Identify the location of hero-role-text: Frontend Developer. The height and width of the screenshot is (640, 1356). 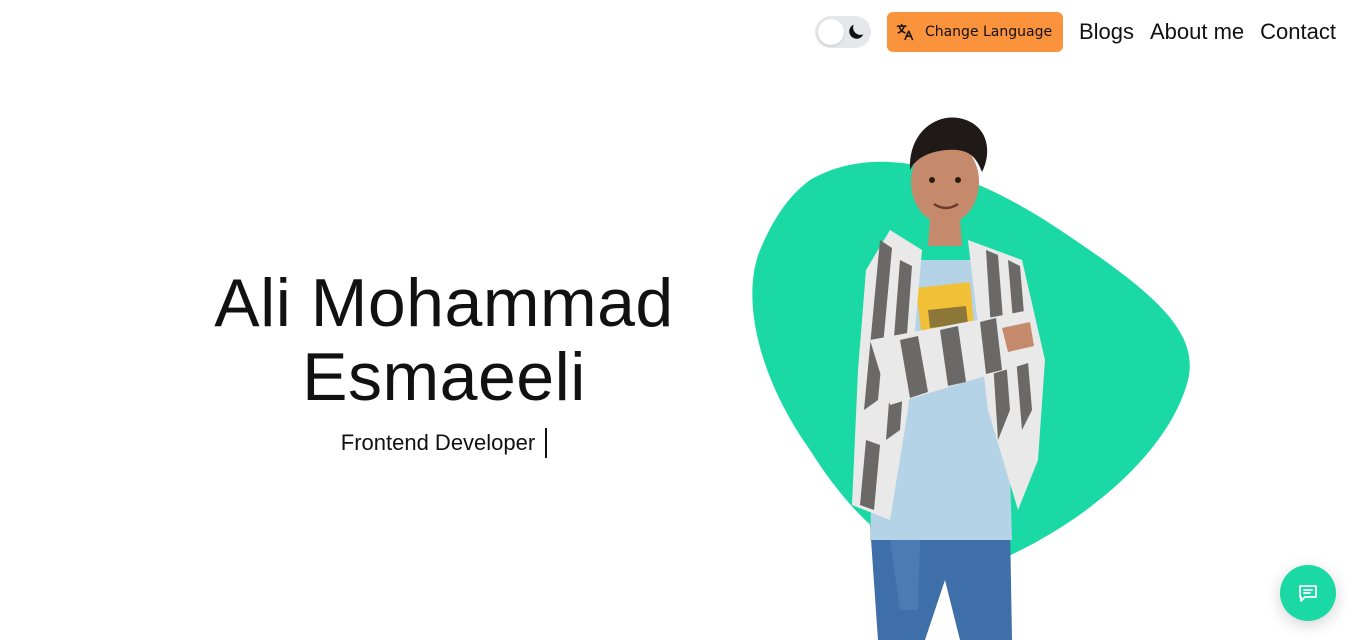
(438, 442).